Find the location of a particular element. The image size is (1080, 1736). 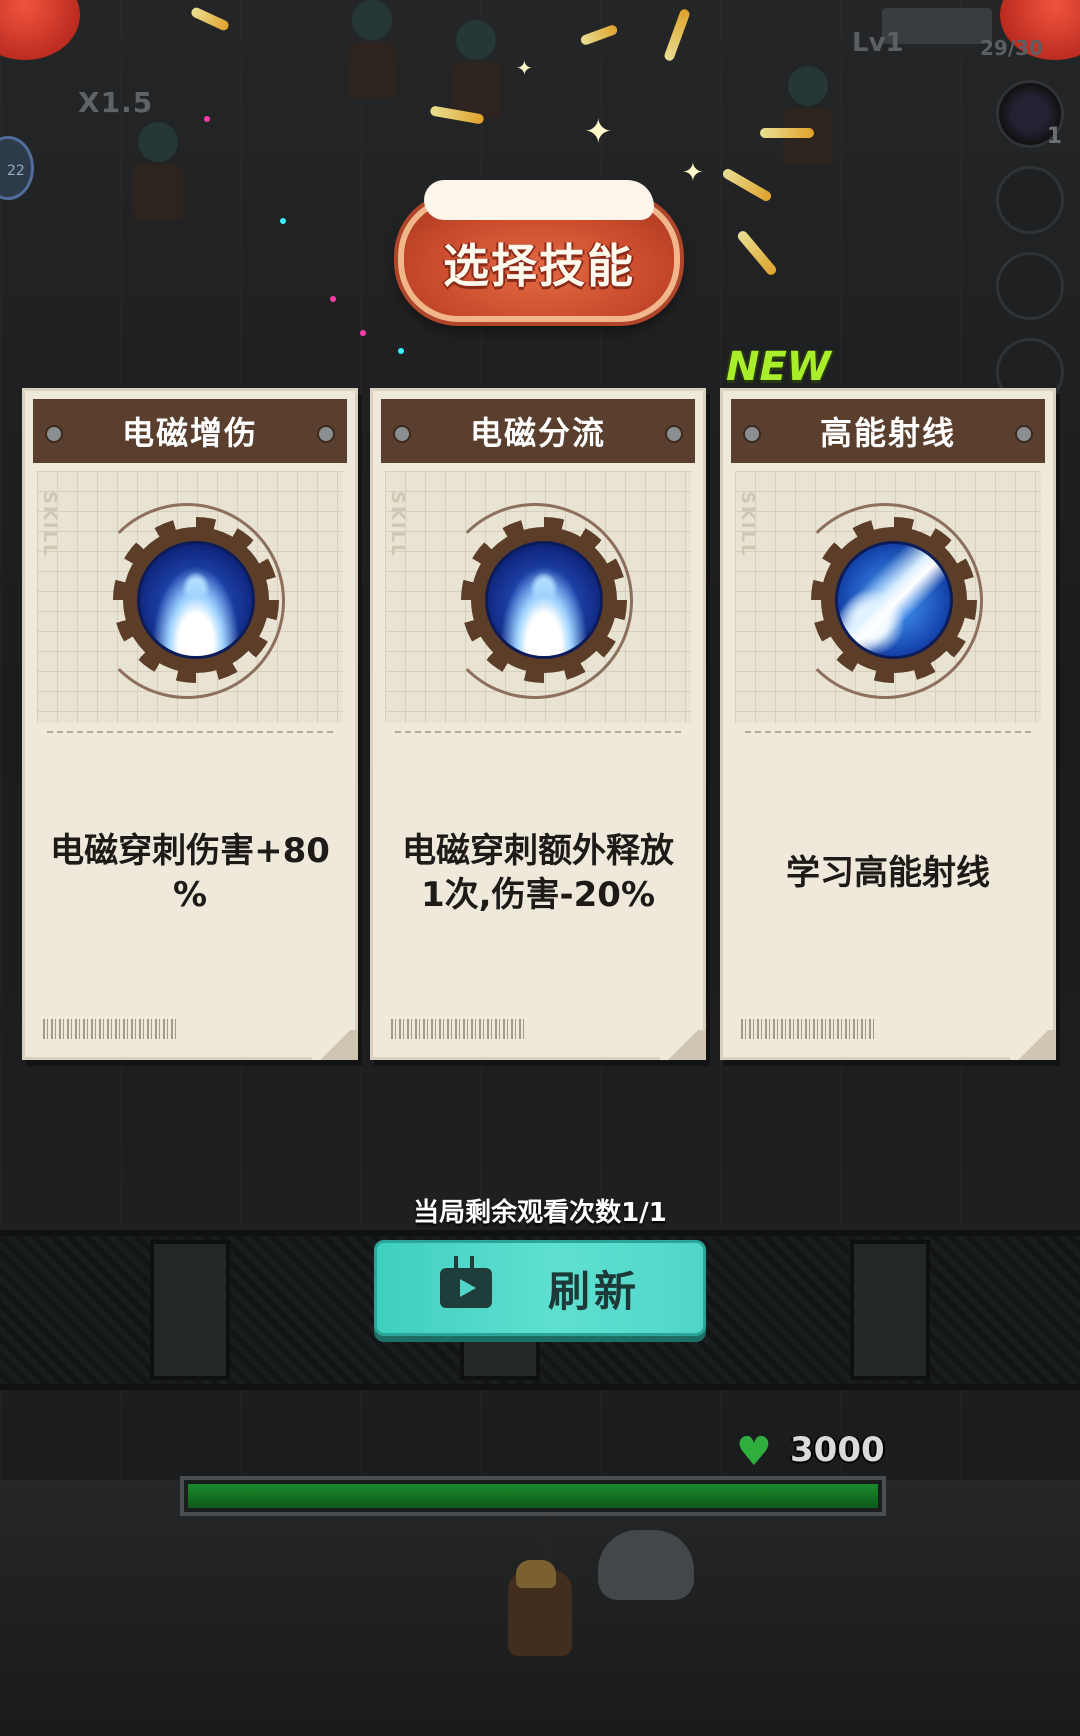

game-speed-label: X1.5 is located at coordinates (115, 102).